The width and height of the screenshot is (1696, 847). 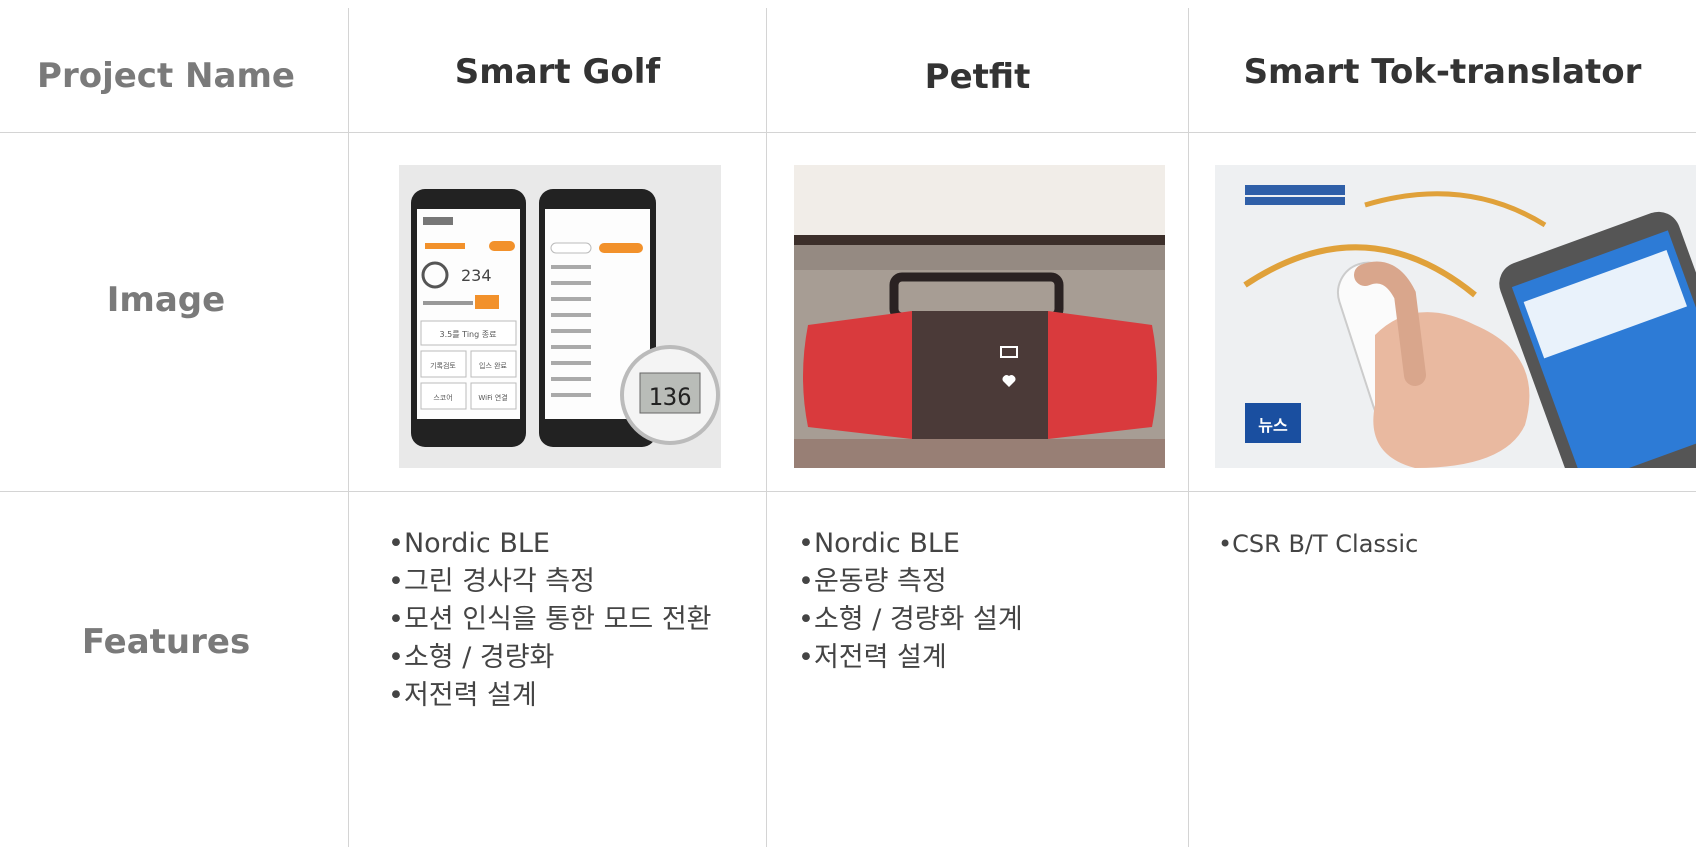 I want to click on row-label-features: Features, so click(x=166, y=642).